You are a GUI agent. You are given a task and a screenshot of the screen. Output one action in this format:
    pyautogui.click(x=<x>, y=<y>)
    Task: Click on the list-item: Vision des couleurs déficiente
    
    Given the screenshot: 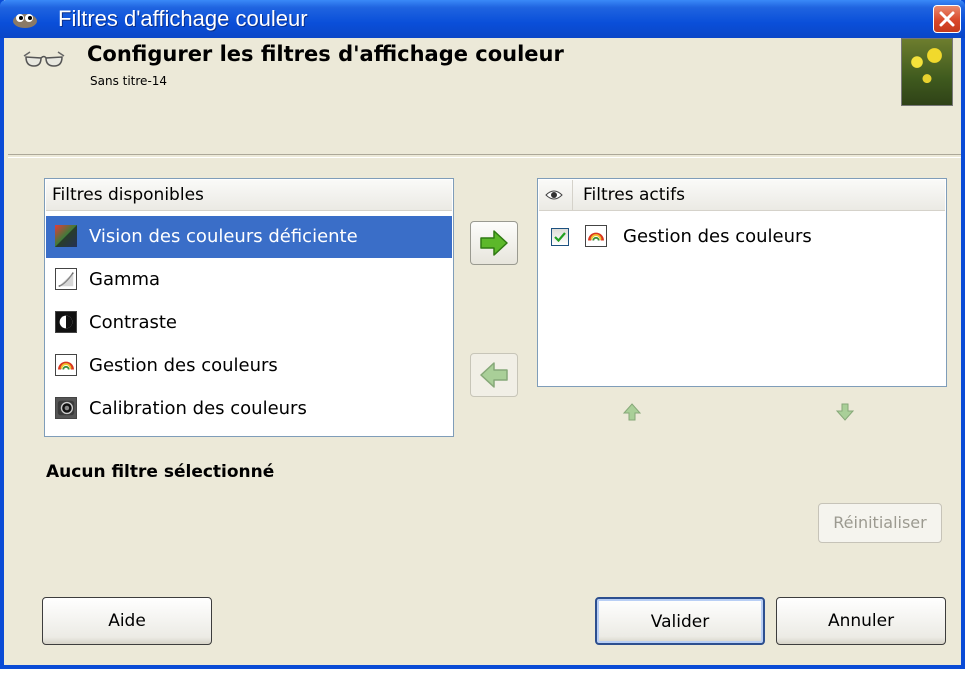 What is the action you would take?
    pyautogui.click(x=249, y=237)
    